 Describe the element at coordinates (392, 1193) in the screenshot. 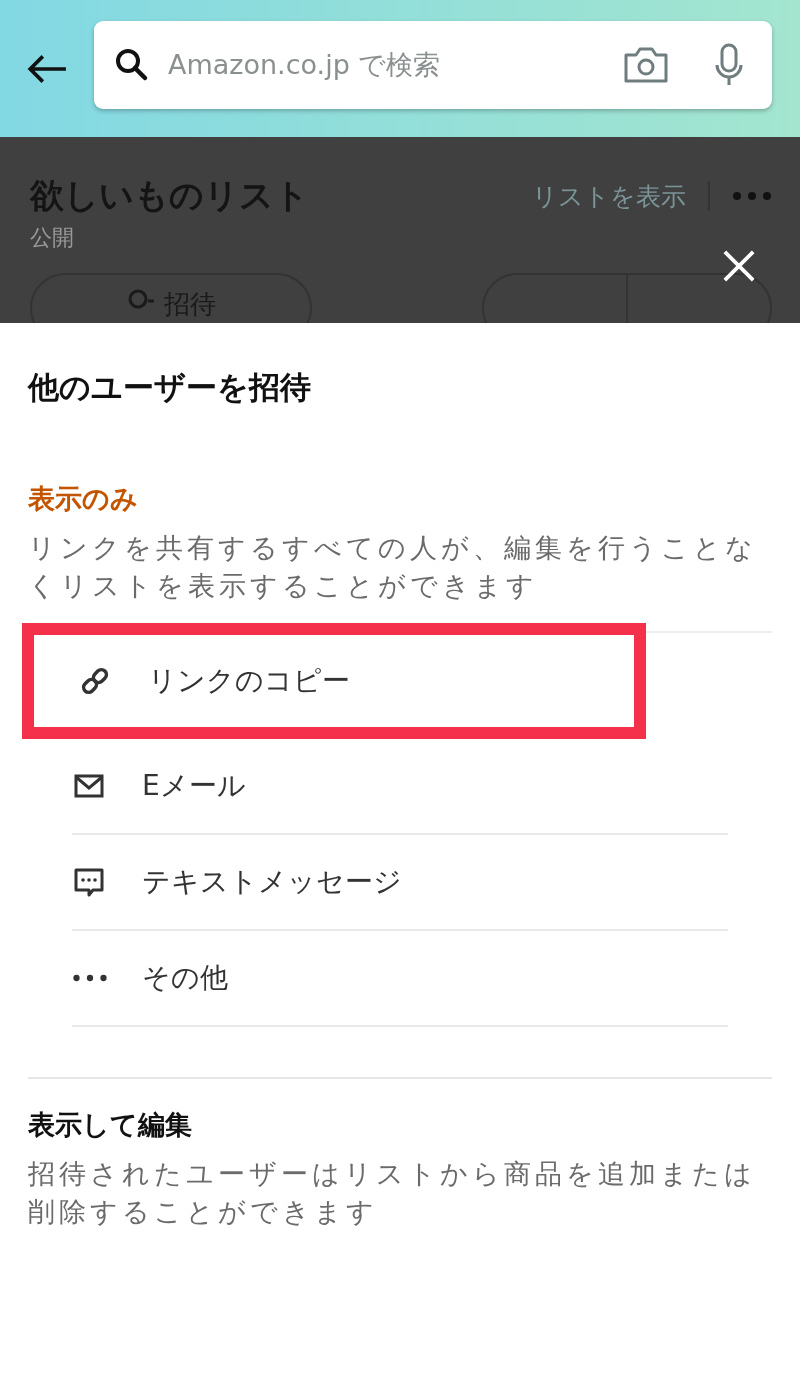

I see `section-description: 招待されたユーザーはリストから商品を追加または削除することができます` at that location.